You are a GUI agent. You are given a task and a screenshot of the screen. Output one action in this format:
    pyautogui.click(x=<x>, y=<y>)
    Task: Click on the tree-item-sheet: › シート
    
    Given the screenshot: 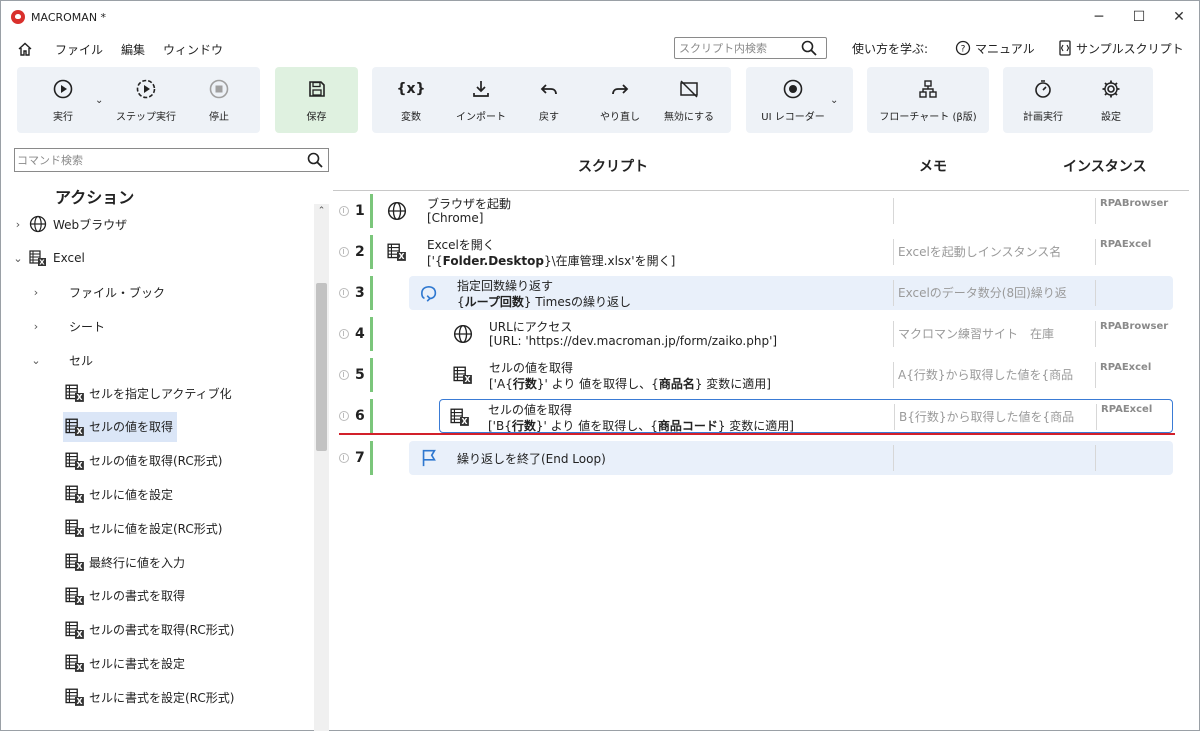 What is the action you would take?
    pyautogui.click(x=67, y=326)
    